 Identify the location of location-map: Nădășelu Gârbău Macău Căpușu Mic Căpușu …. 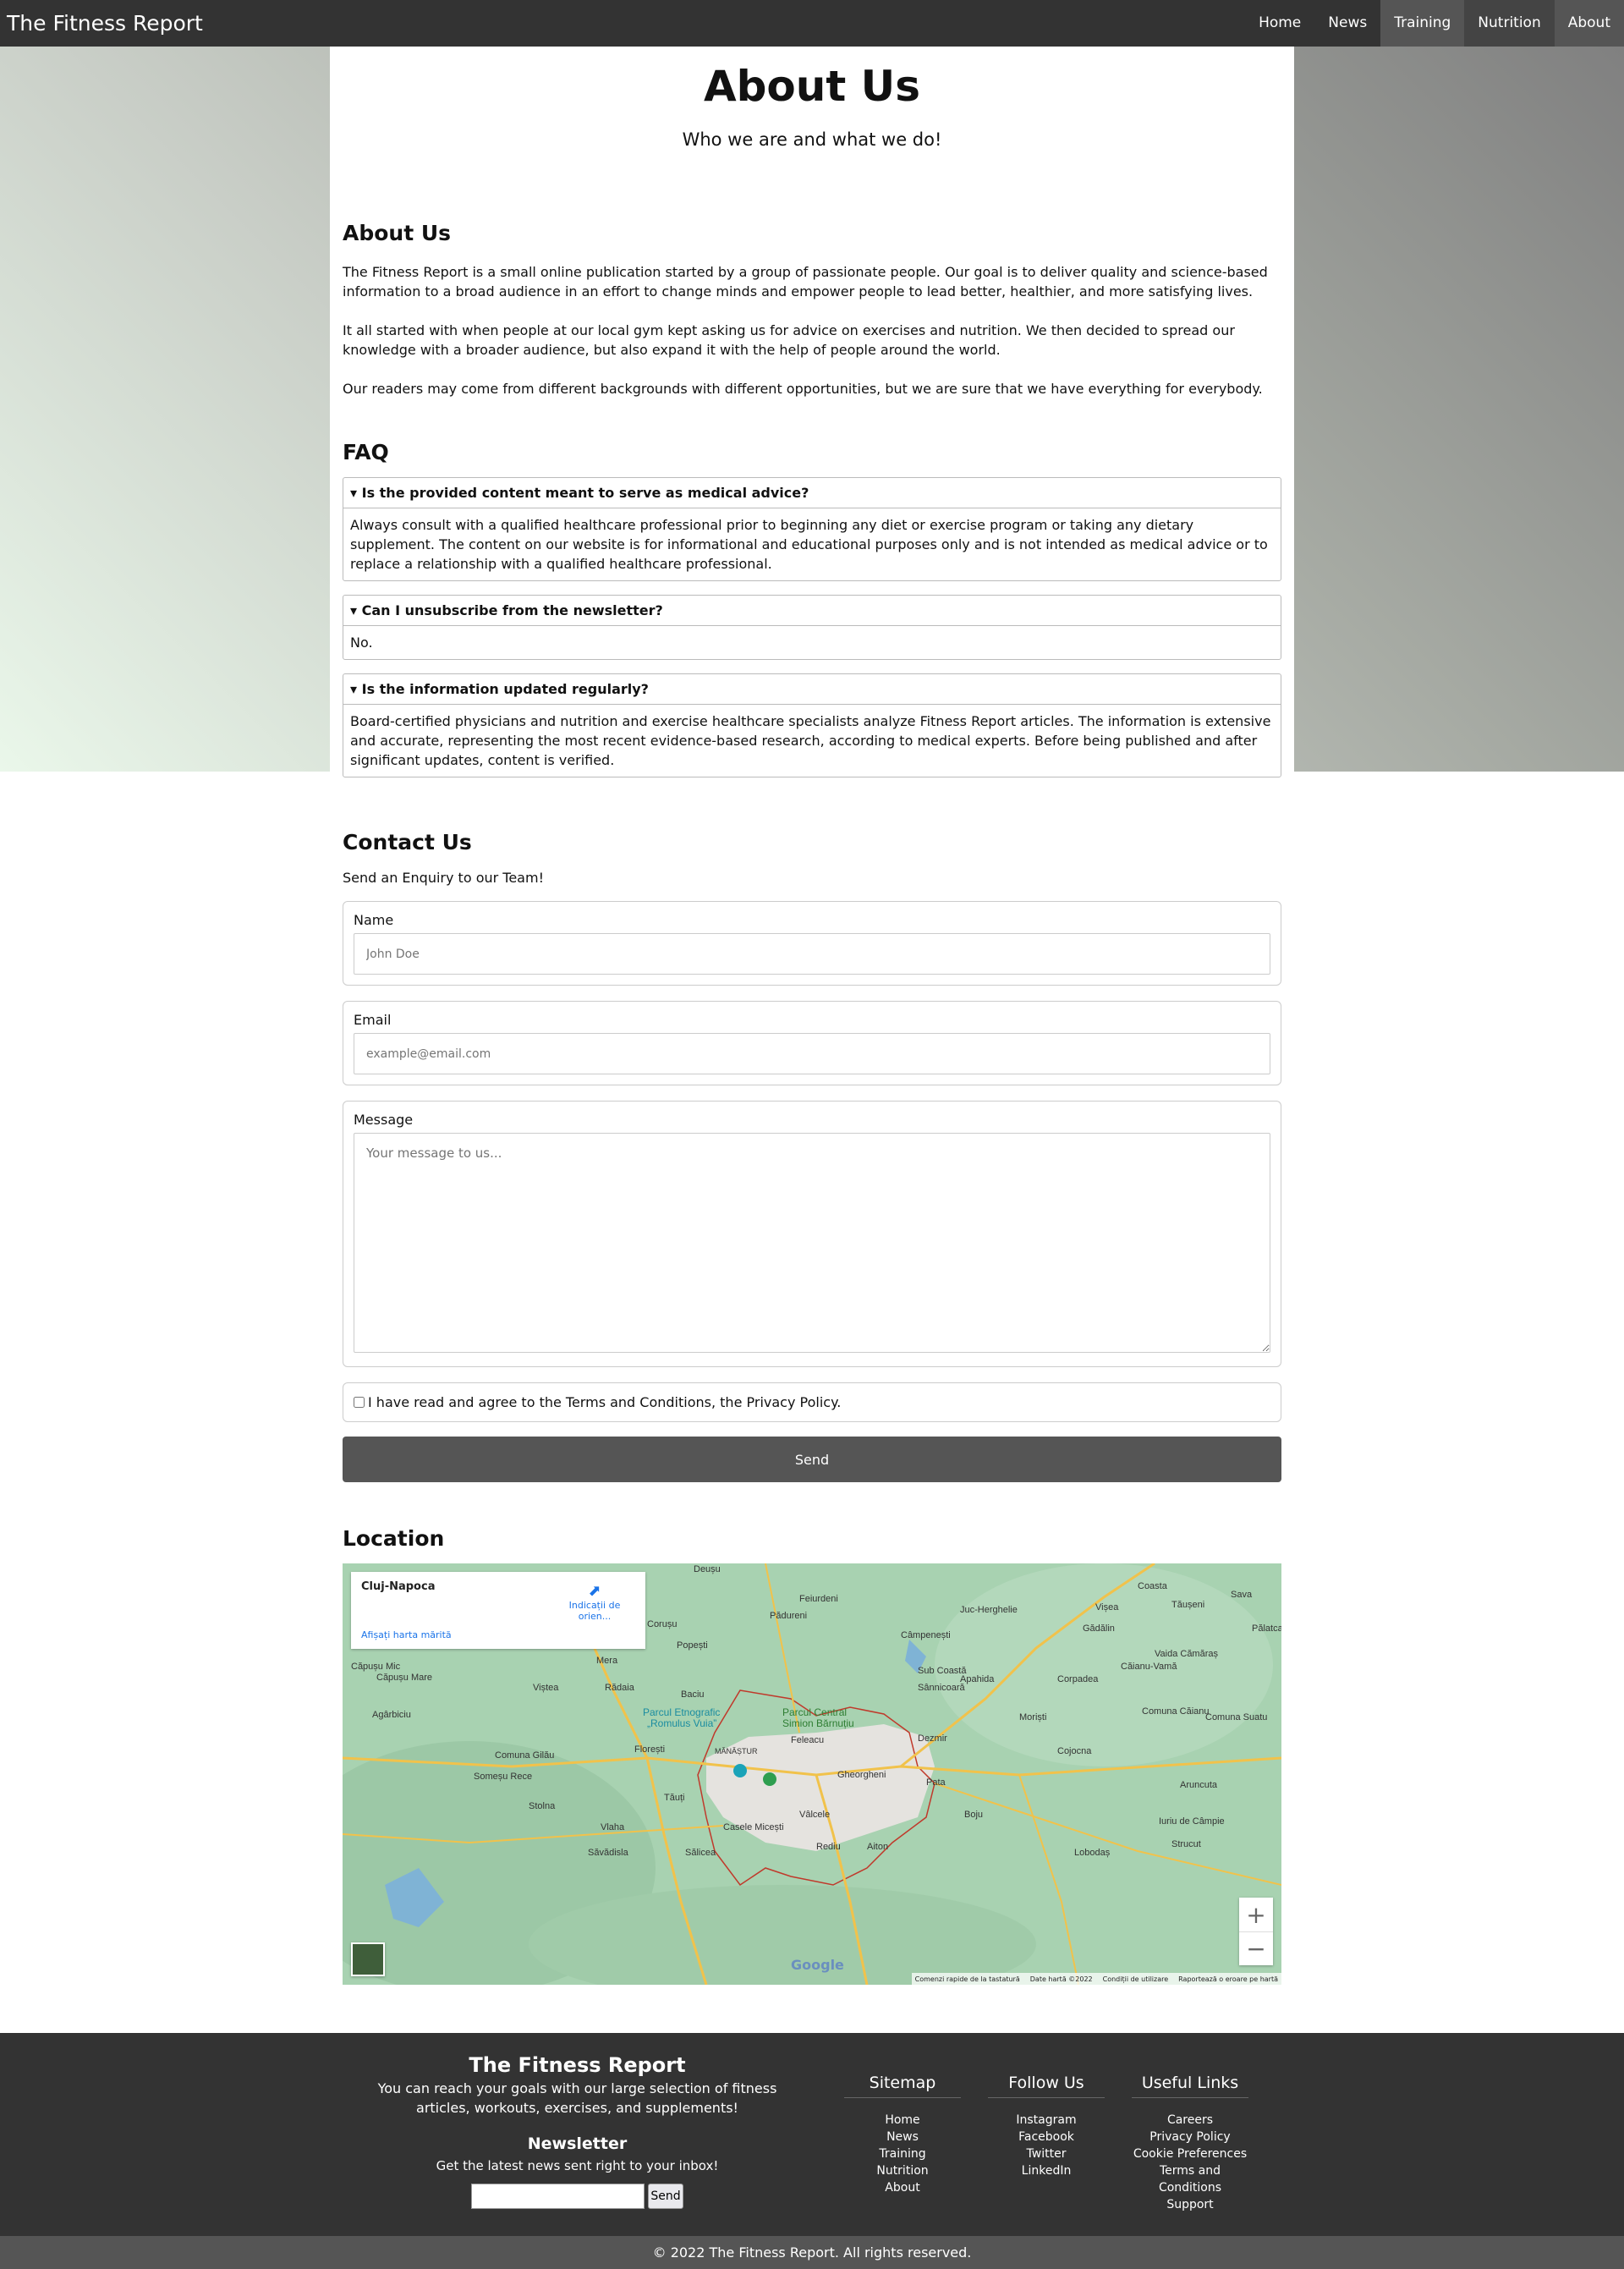
(812, 1774).